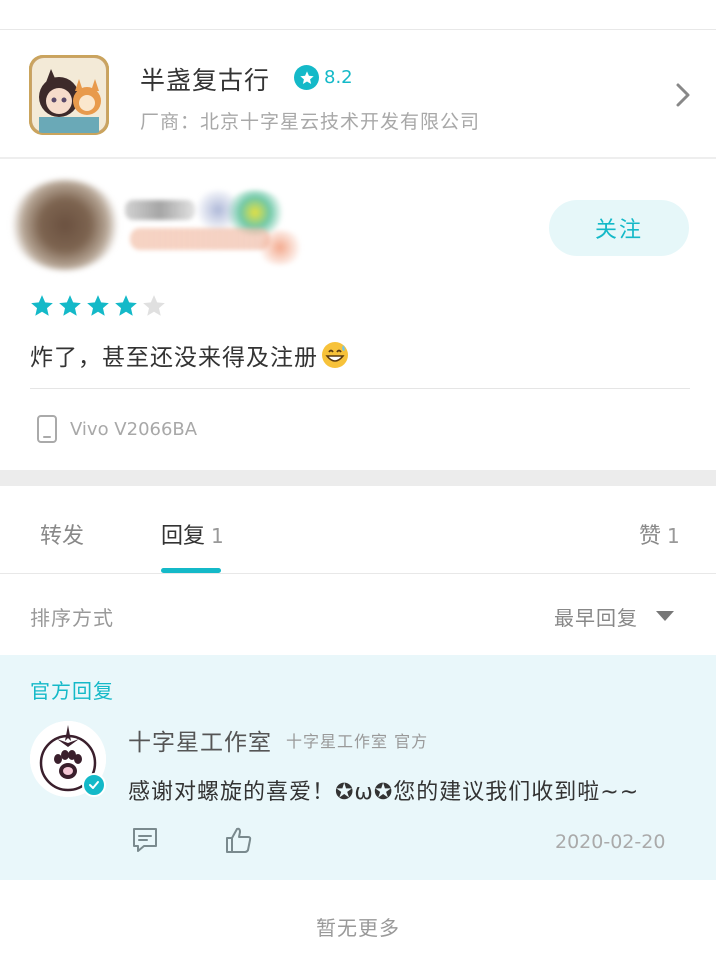  What do you see at coordinates (358, 15) in the screenshot?
I see `top-bar` at bounding box center [358, 15].